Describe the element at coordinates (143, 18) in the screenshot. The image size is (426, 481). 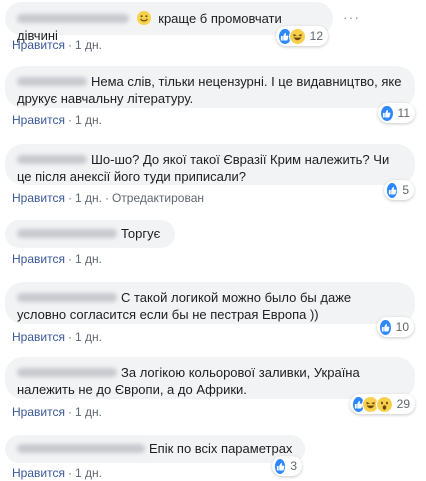
I see `smiling-emoji-icon` at that location.